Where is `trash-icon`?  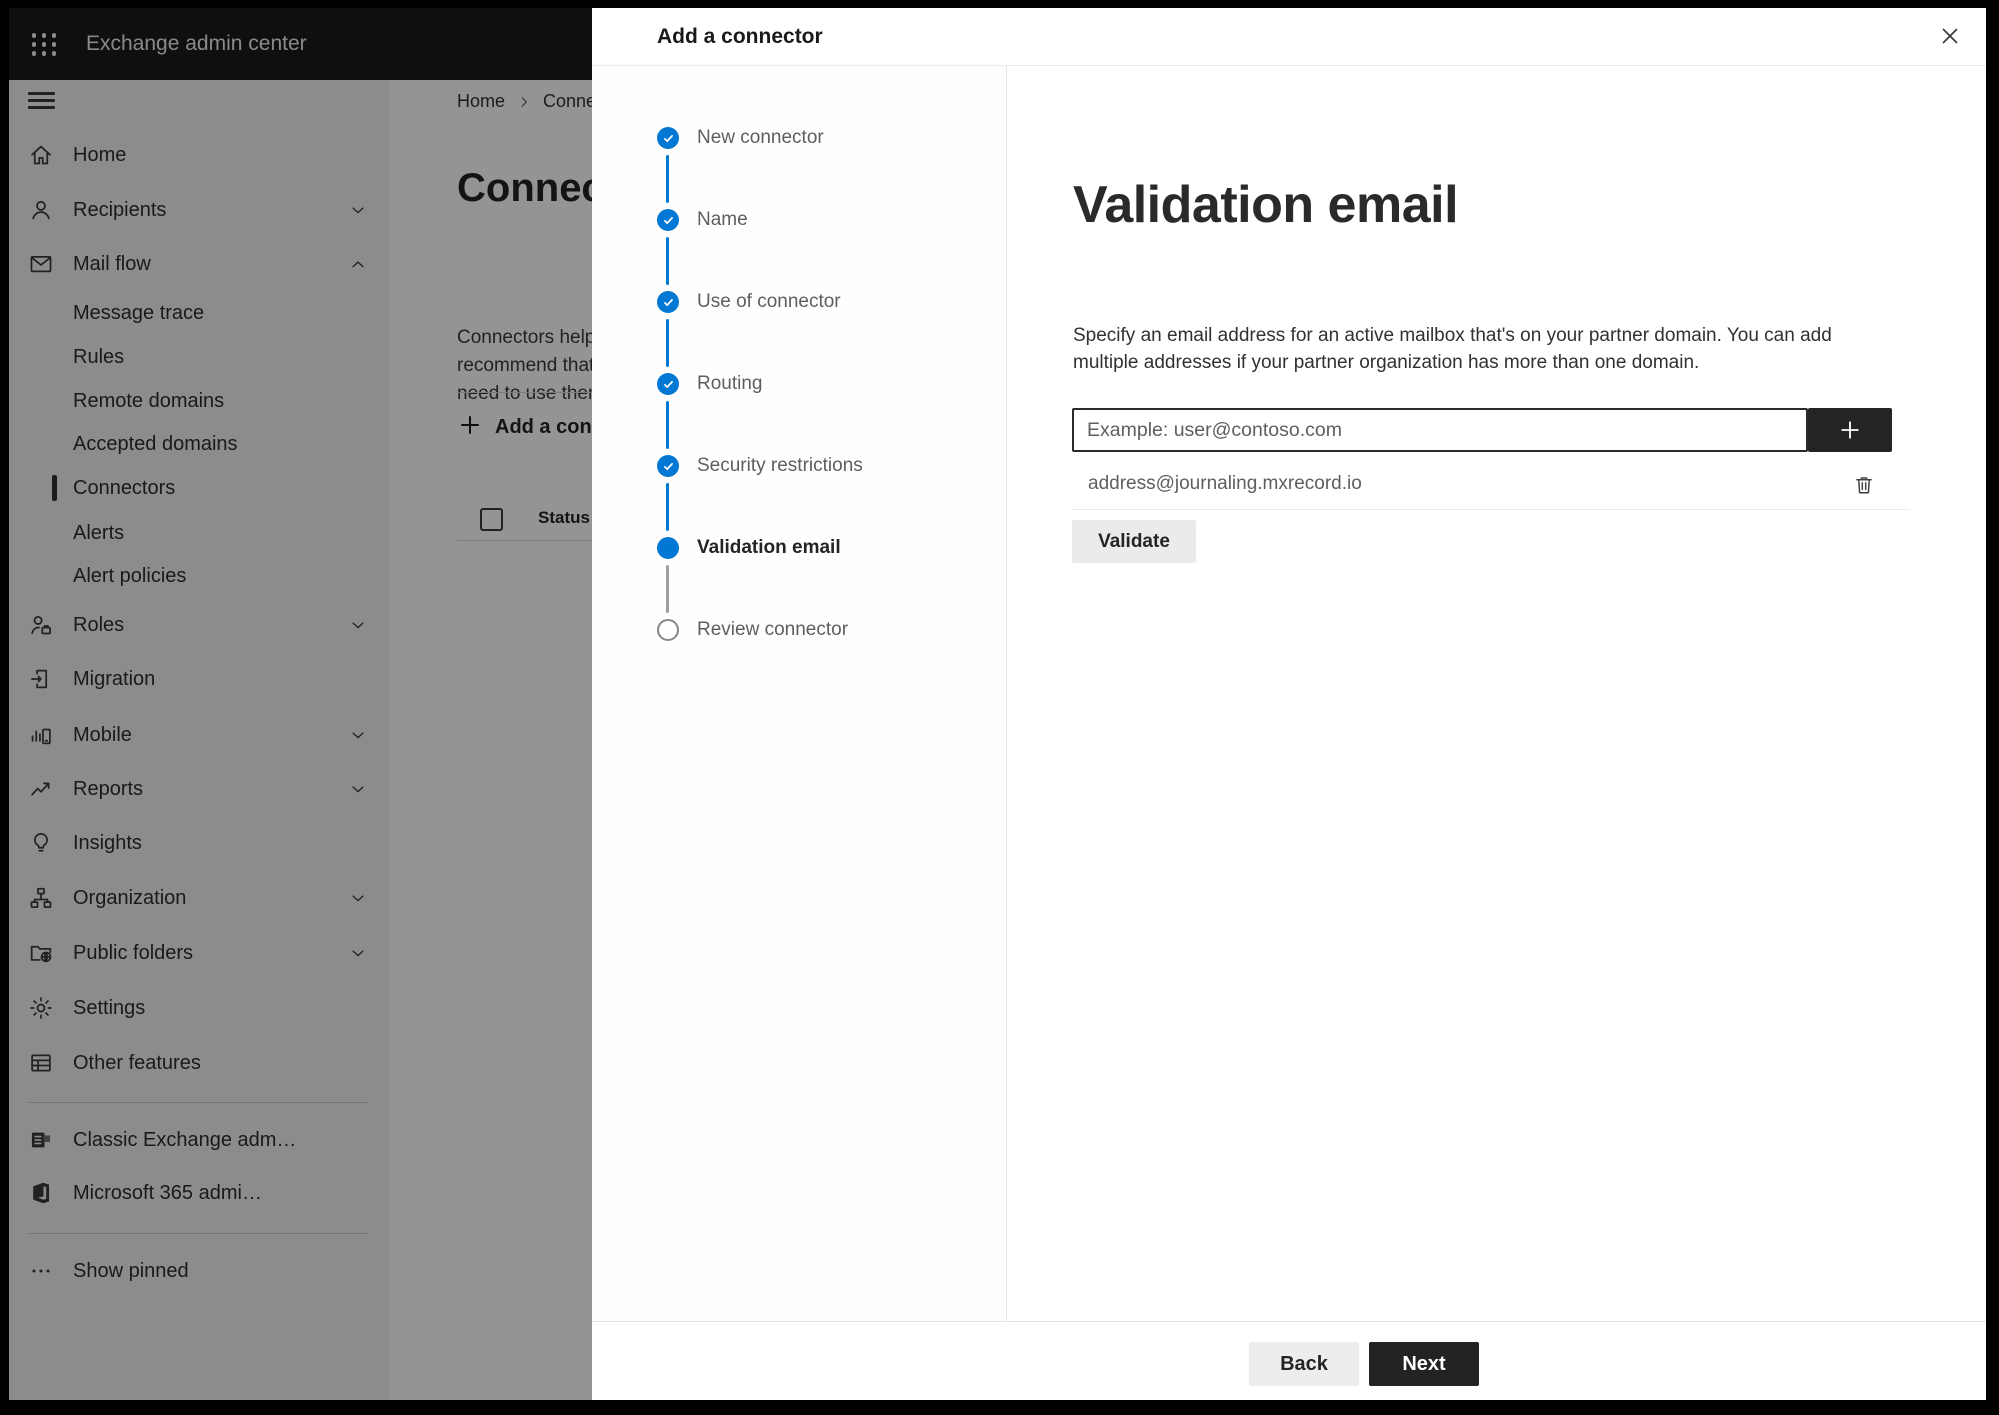
trash-icon is located at coordinates (1864, 485).